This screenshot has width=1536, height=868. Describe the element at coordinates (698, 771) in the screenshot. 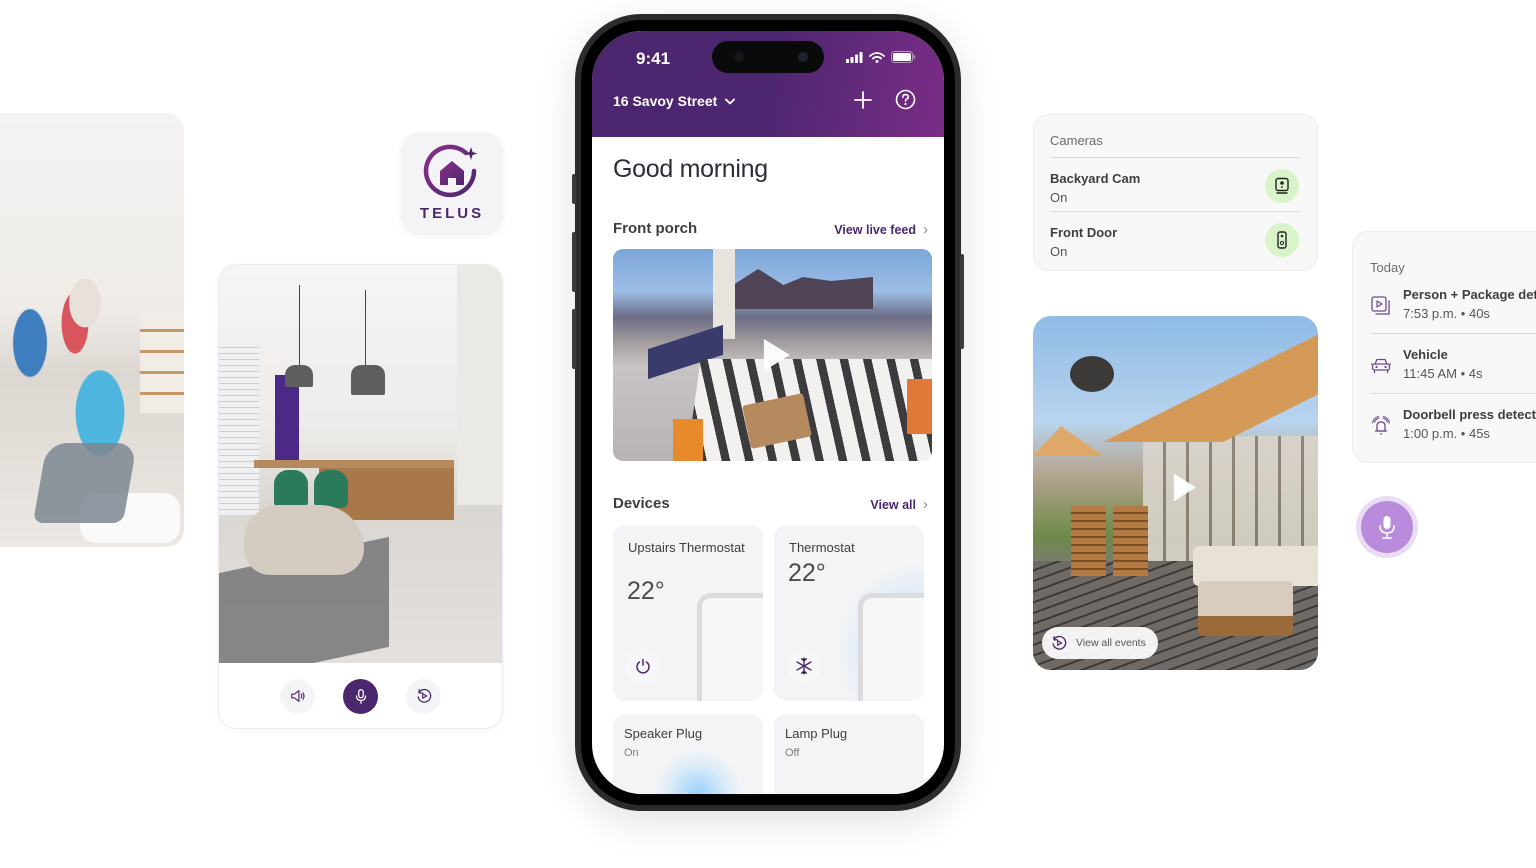

I see `plug-on-glow` at that location.